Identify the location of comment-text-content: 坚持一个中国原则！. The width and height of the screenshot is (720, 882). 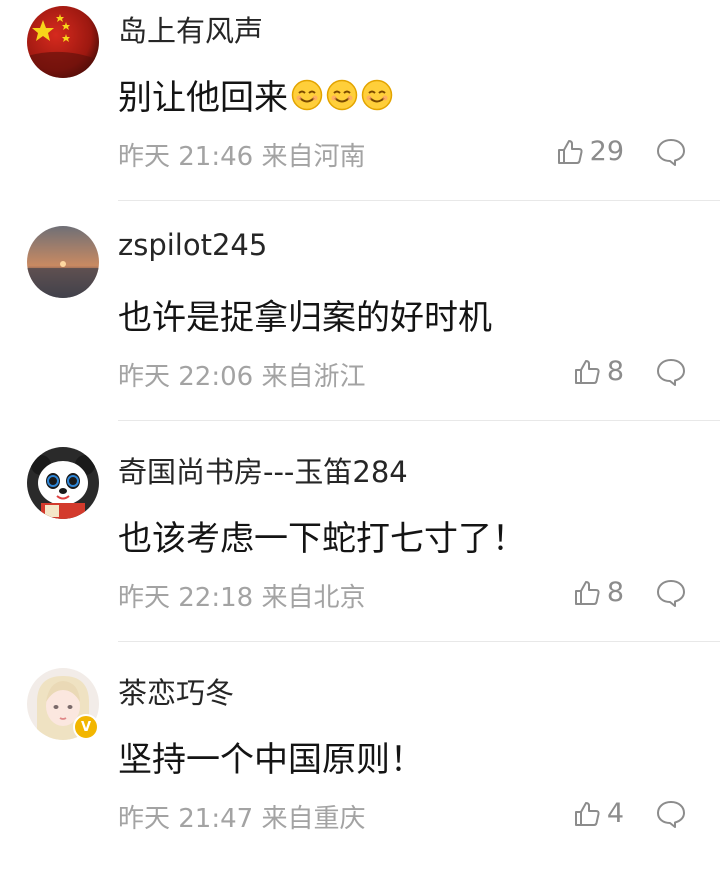
(271, 760).